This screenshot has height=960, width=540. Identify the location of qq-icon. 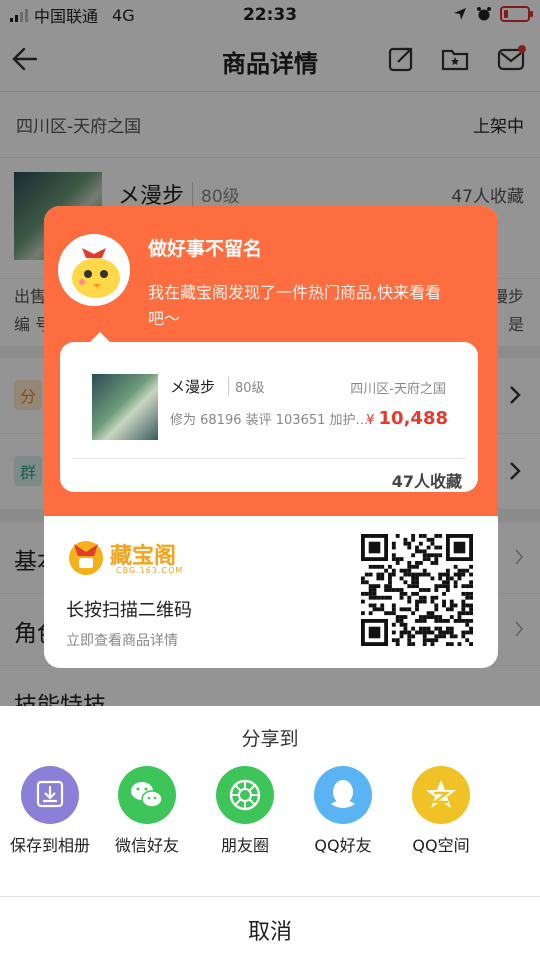
(343, 795).